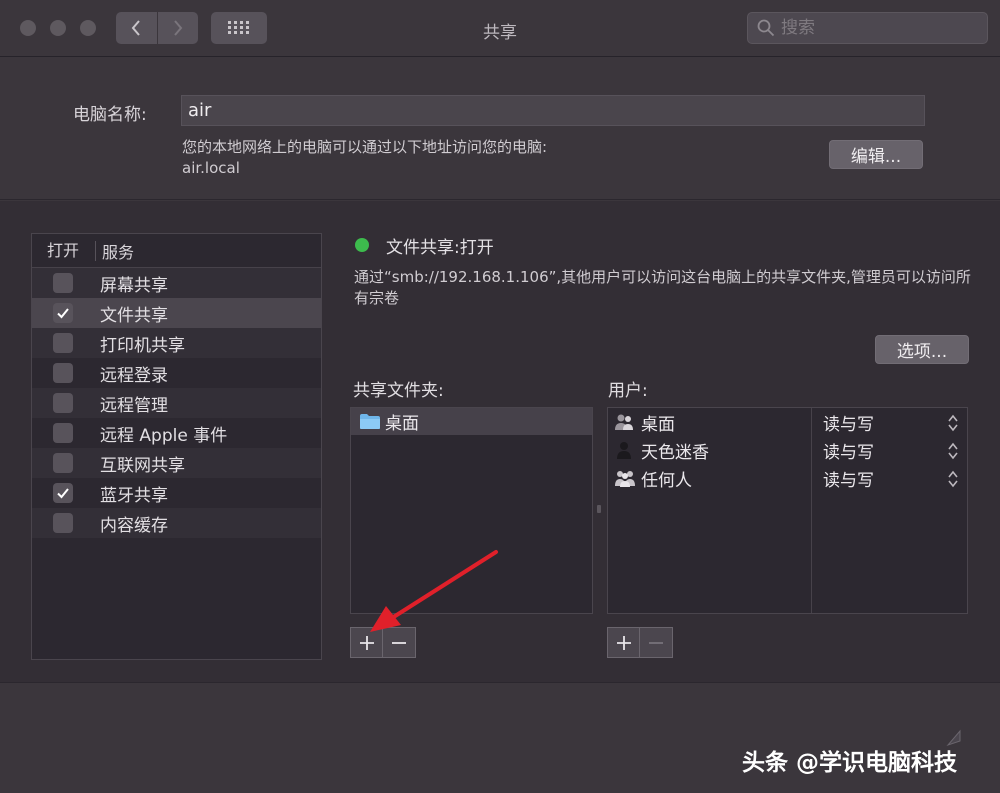 The image size is (1000, 793). What do you see at coordinates (500, 28) in the screenshot?
I see `title-bar: 共享` at bounding box center [500, 28].